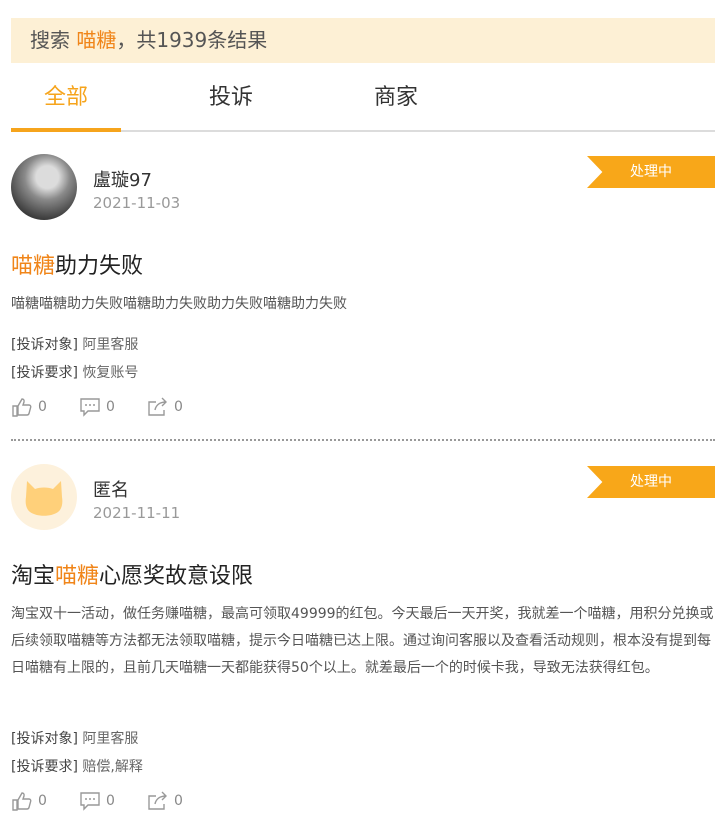 Image resolution: width=717 pixels, height=827 pixels. Describe the element at coordinates (396, 101) in the screenshot. I see `tab-merchants: 商家` at that location.